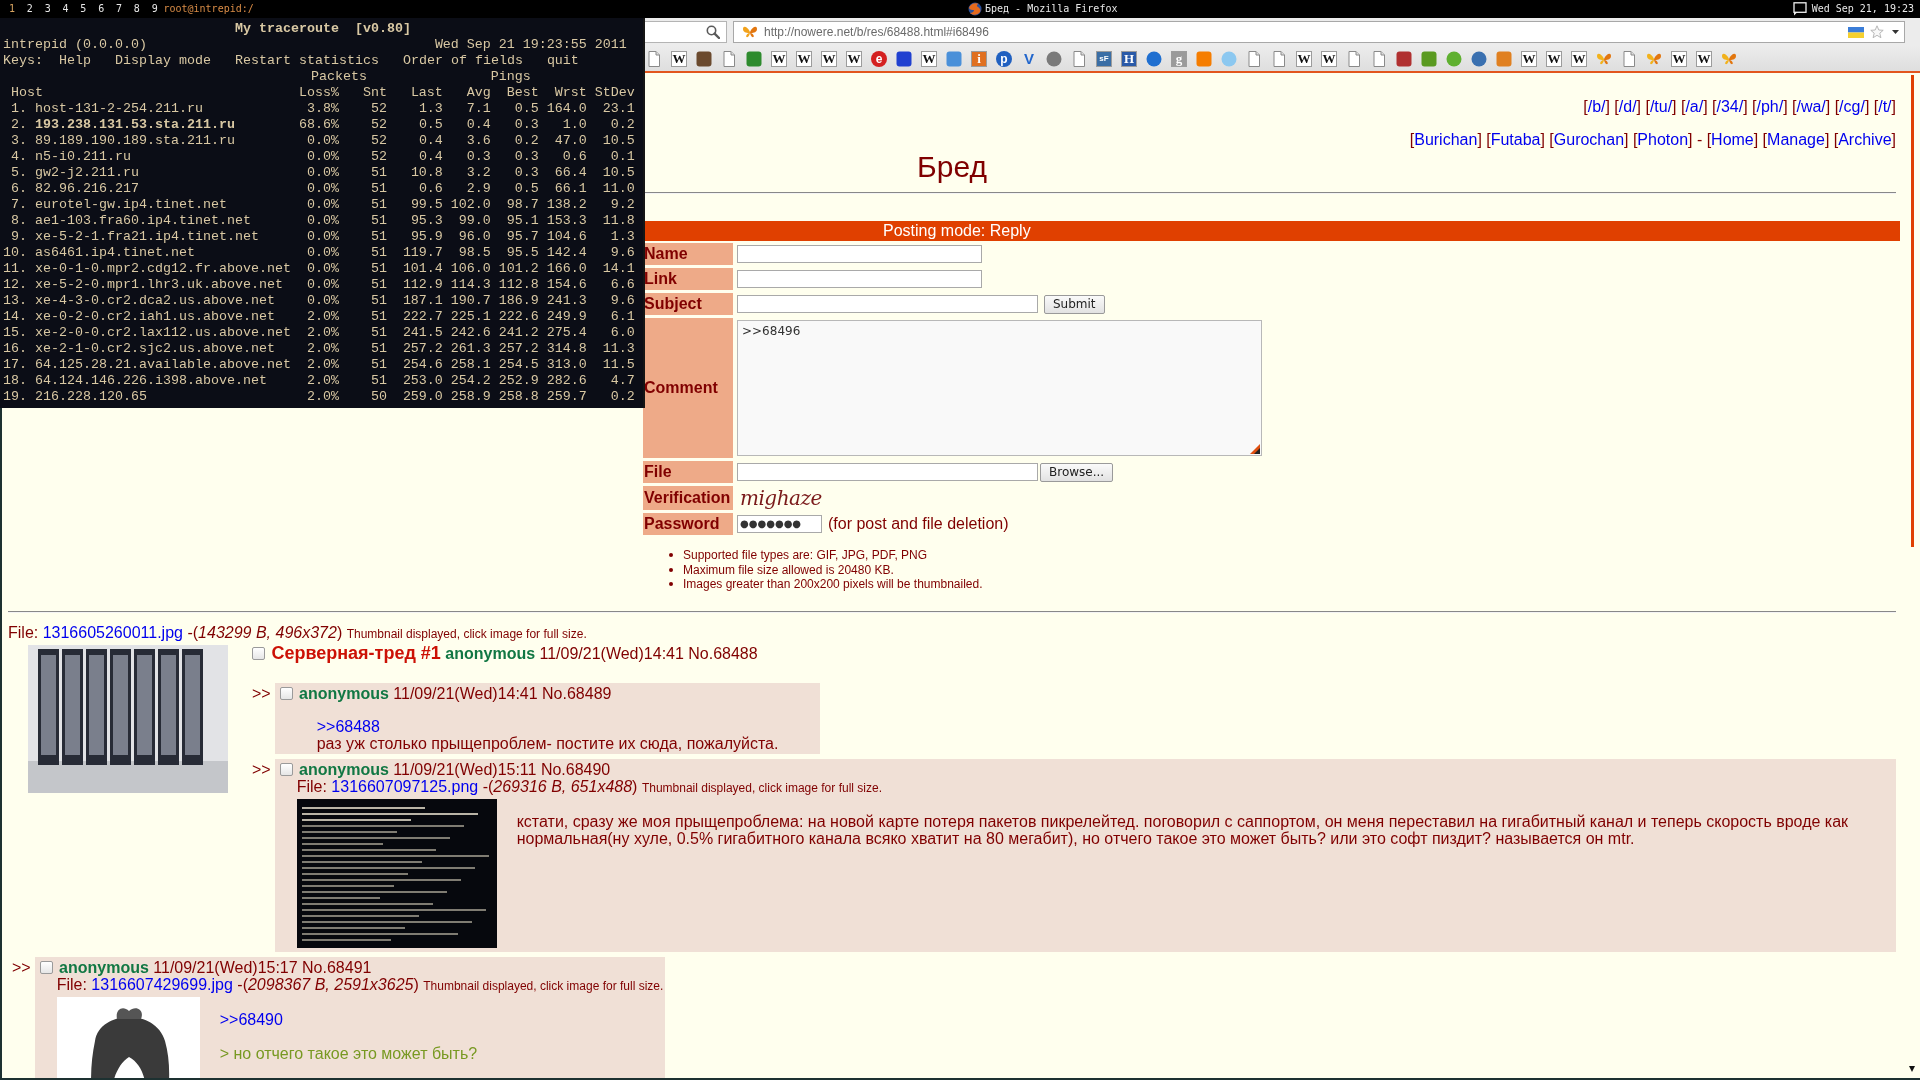 Image resolution: width=1920 pixels, height=1080 pixels. I want to click on scroll-down-arrow-icon, so click(1912, 1069).